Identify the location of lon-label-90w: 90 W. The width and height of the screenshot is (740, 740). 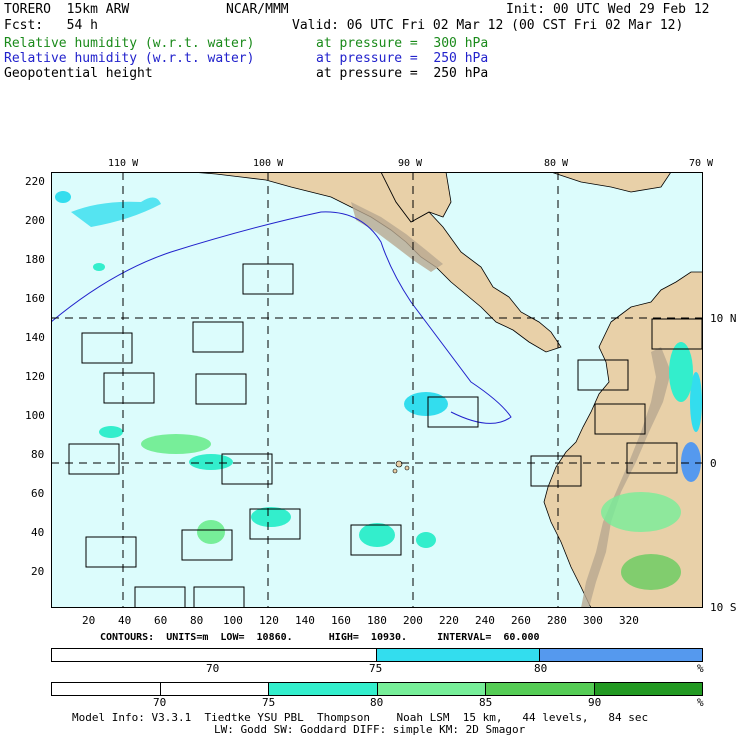
(410, 163).